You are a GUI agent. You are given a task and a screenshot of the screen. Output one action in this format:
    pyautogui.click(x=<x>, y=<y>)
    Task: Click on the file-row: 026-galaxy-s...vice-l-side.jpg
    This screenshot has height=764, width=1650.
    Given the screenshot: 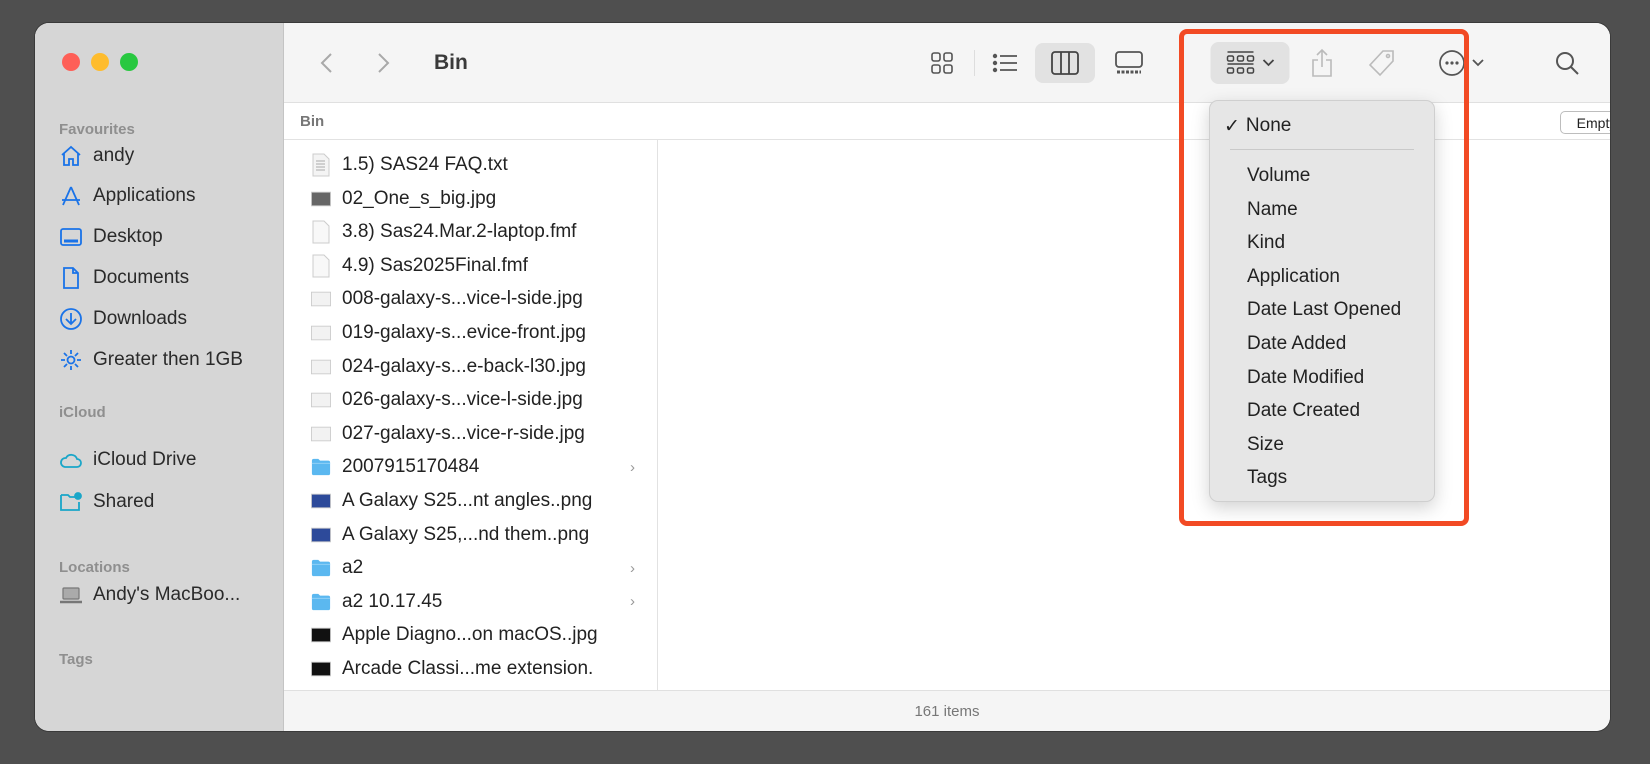 What is the action you would take?
    pyautogui.click(x=470, y=400)
    